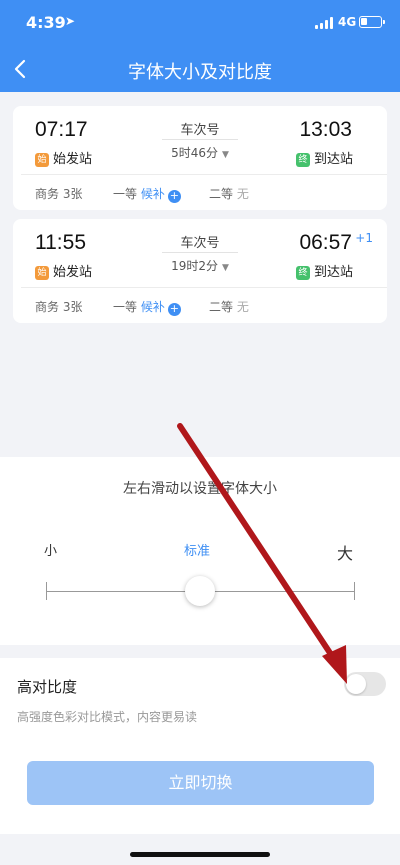  I want to click on duration: 19时2分 ▼, so click(200, 265).